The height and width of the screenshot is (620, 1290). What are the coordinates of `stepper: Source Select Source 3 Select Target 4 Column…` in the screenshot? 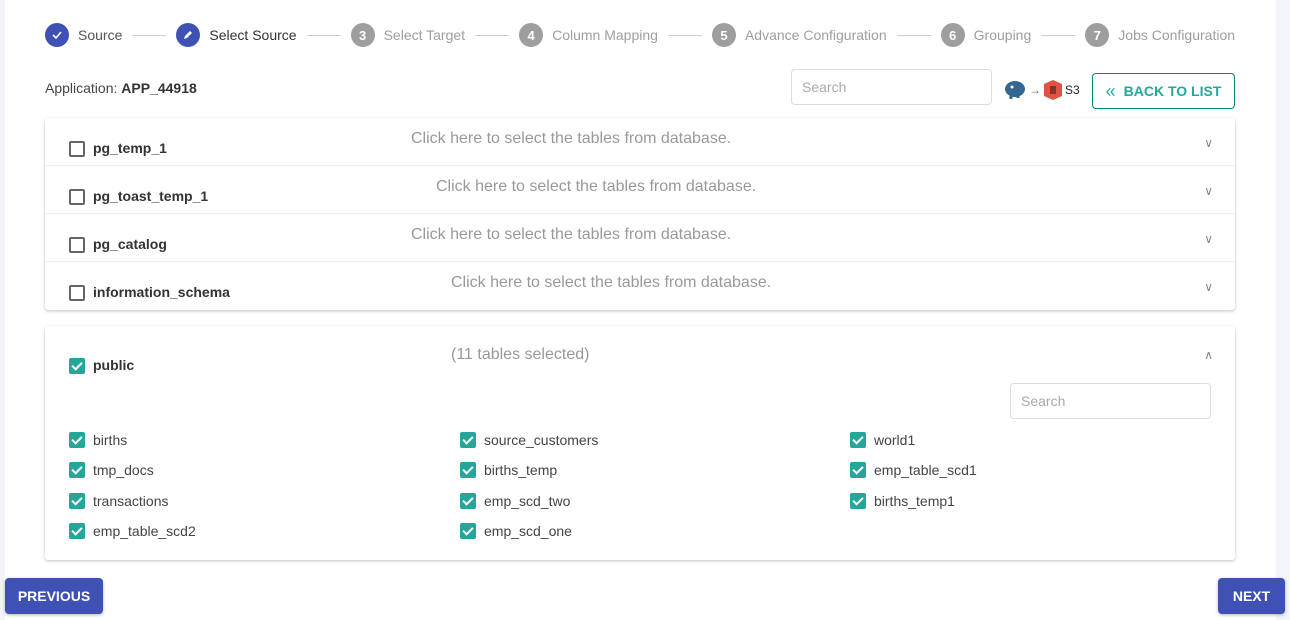 It's located at (640, 35).